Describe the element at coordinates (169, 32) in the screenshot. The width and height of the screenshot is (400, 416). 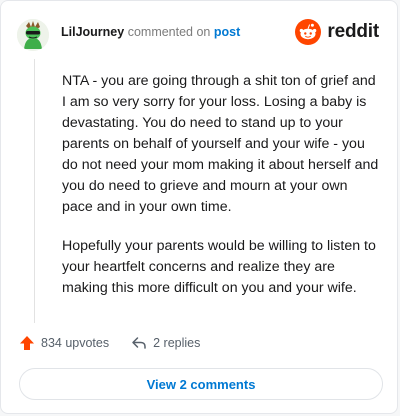
I see `action-text: commented on` at that location.